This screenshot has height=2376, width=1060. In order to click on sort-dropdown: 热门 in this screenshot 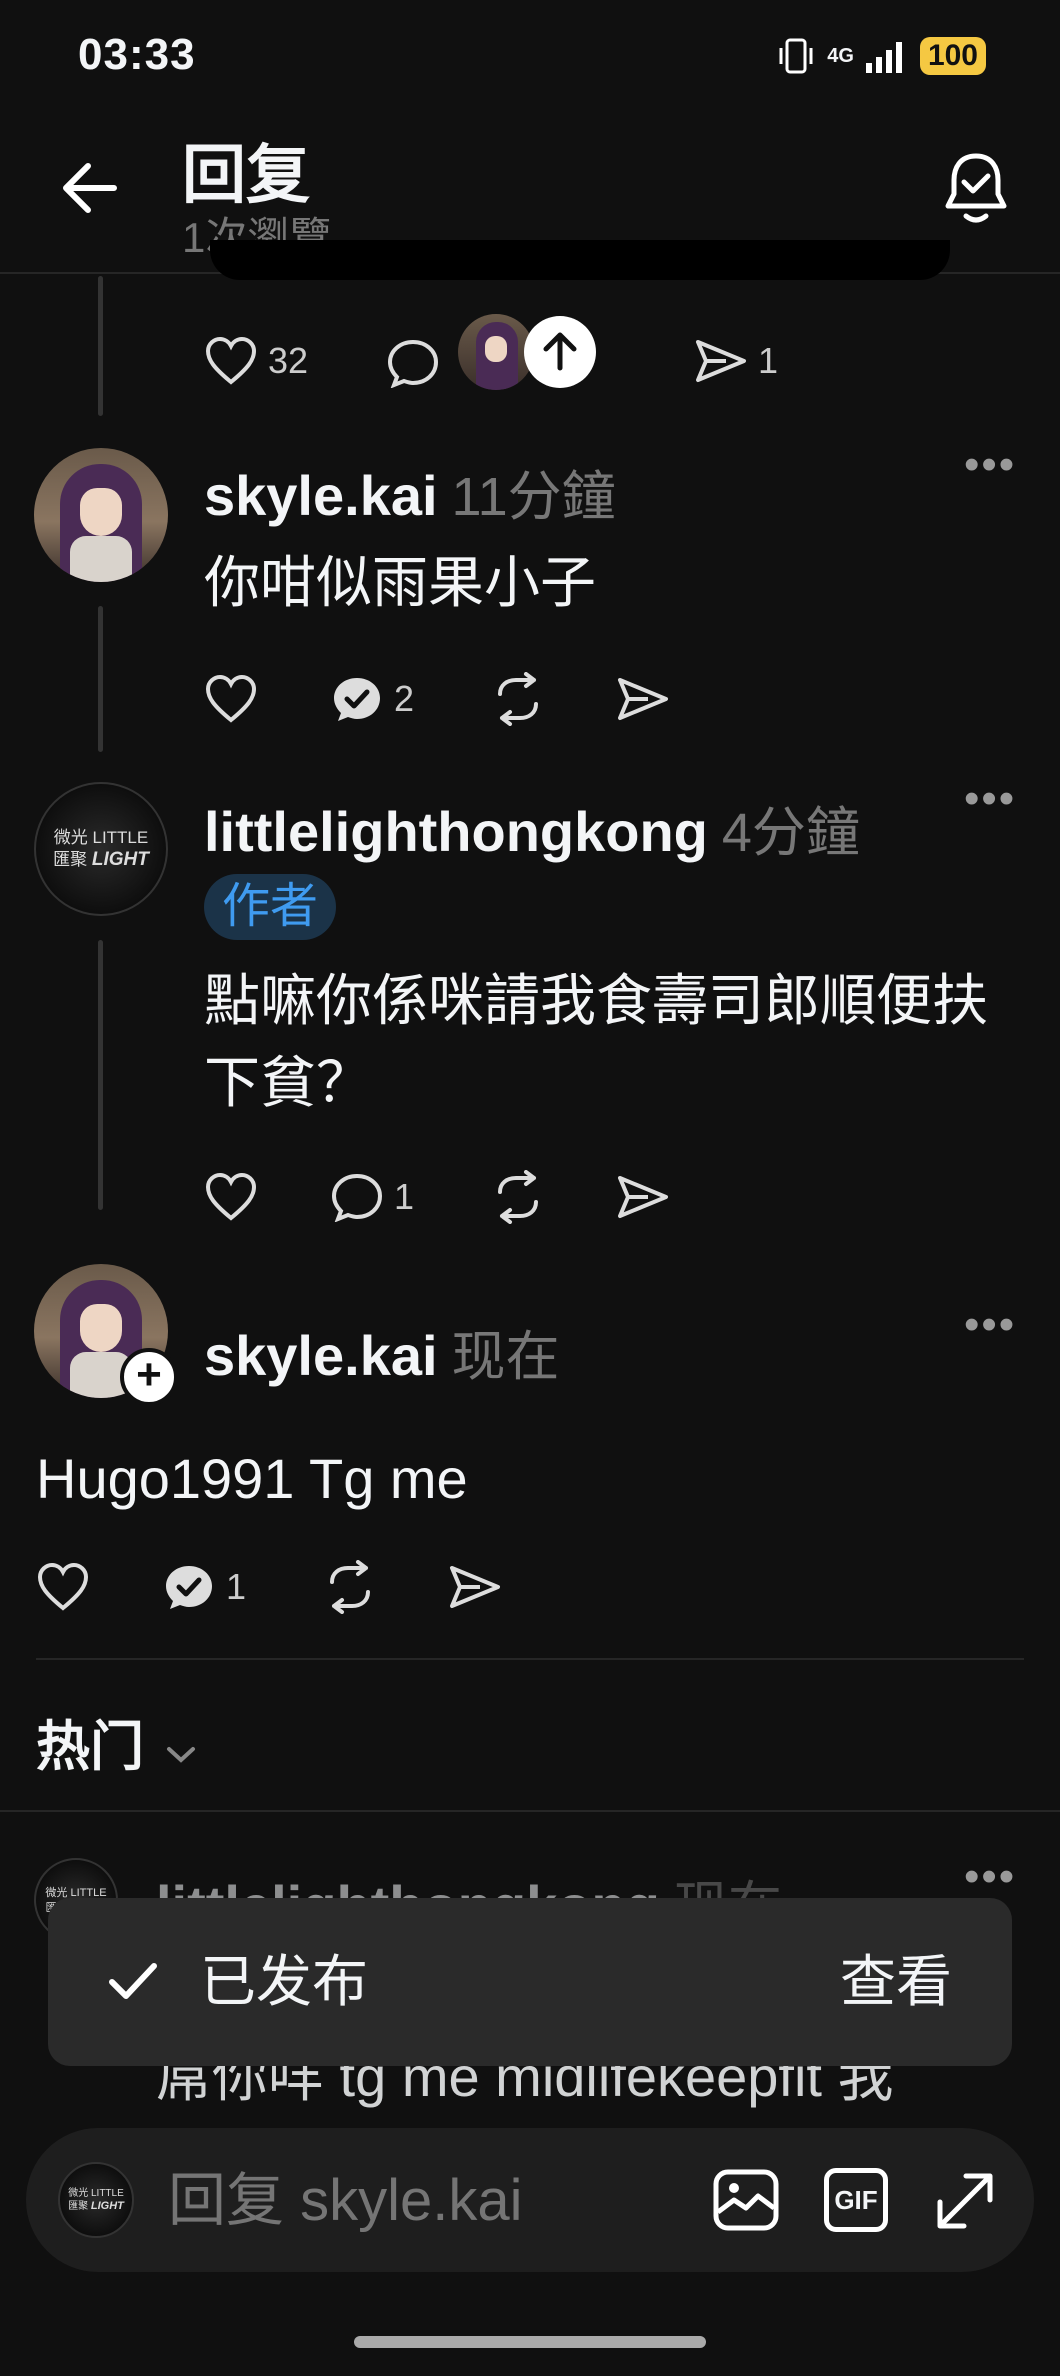, I will do `click(116, 1741)`.